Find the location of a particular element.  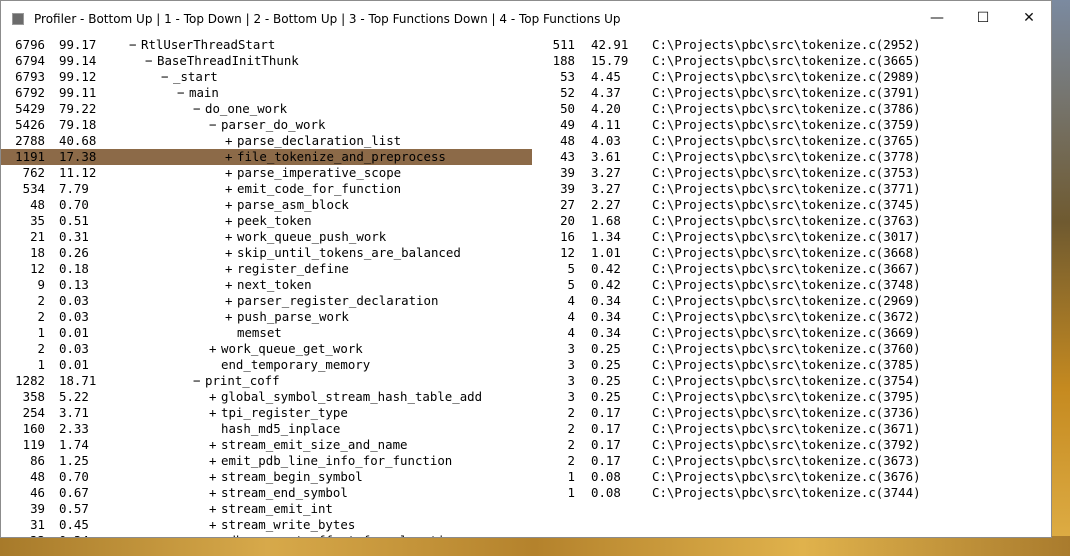

line-row-location: C:\Projects\pbc\src\tokenize.c(3795) is located at coordinates (786, 396).